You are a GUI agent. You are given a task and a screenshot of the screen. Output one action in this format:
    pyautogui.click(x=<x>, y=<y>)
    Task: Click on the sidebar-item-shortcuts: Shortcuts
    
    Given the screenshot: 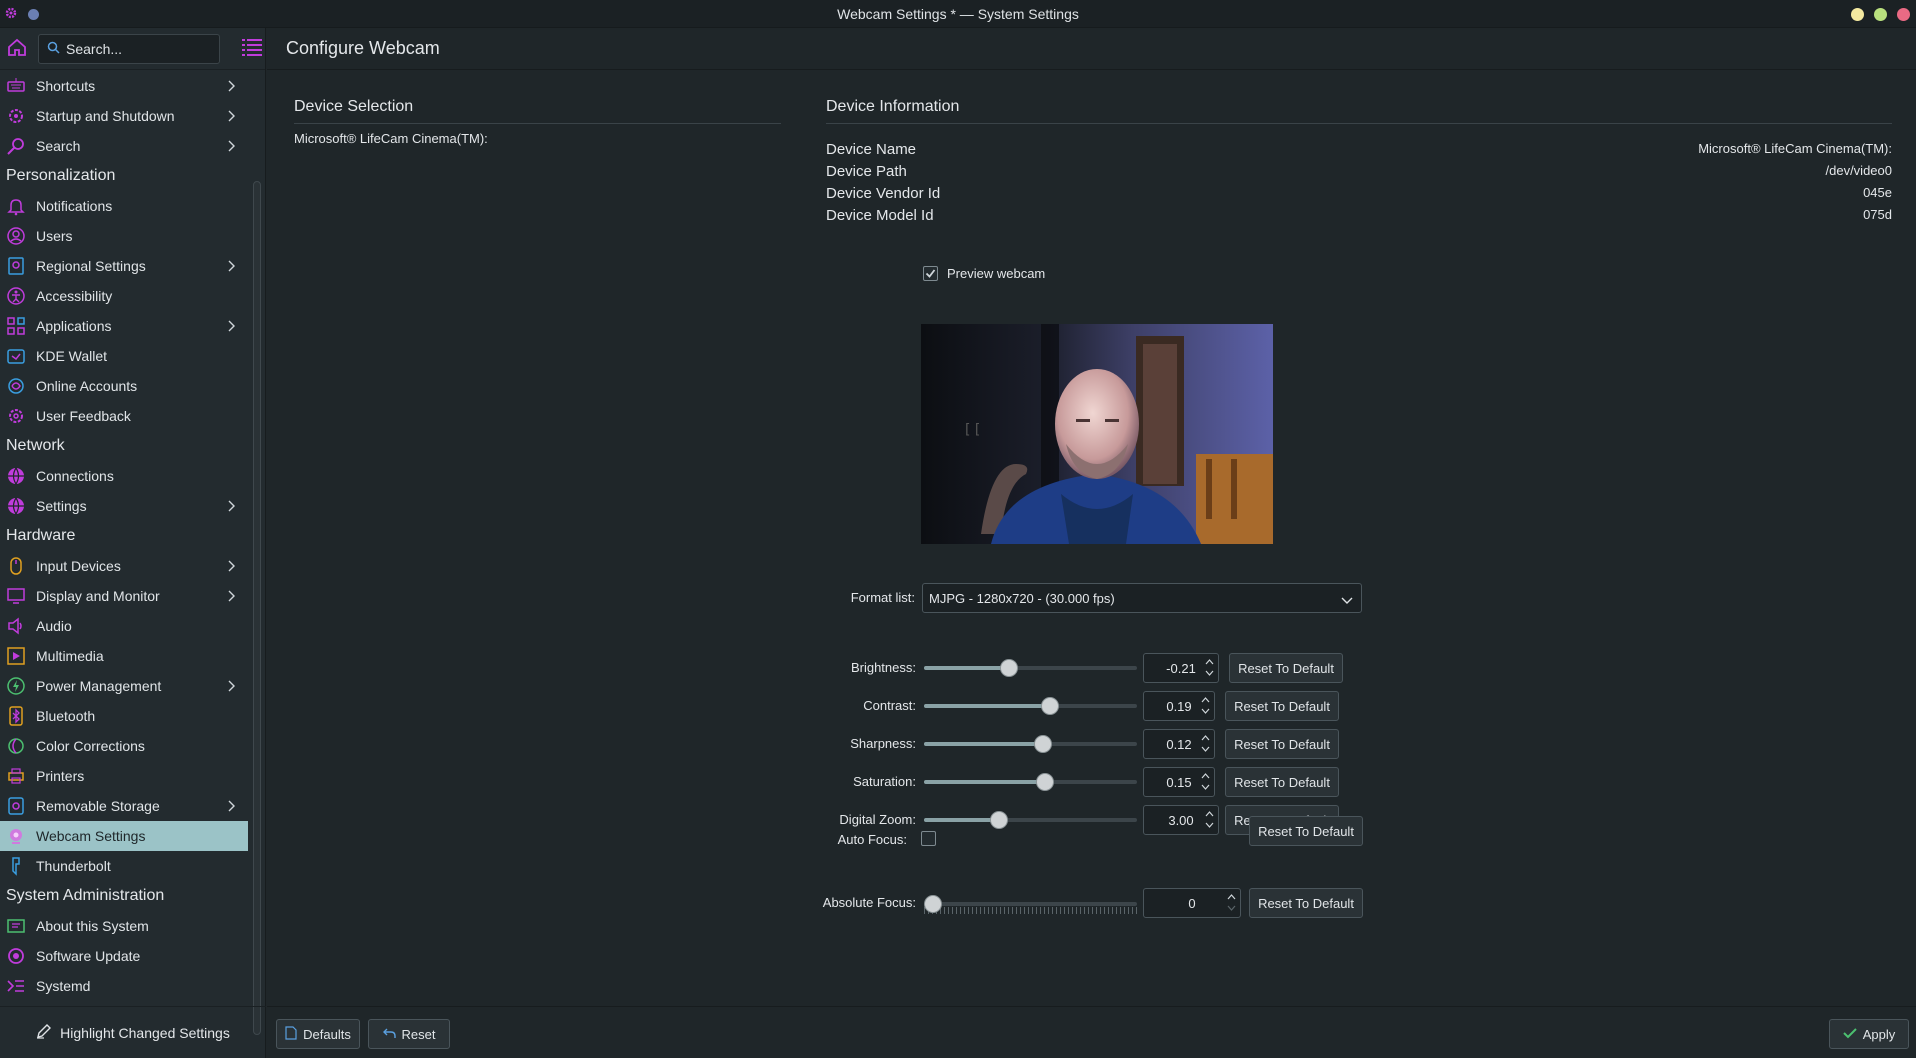 What is the action you would take?
    pyautogui.click(x=124, y=86)
    